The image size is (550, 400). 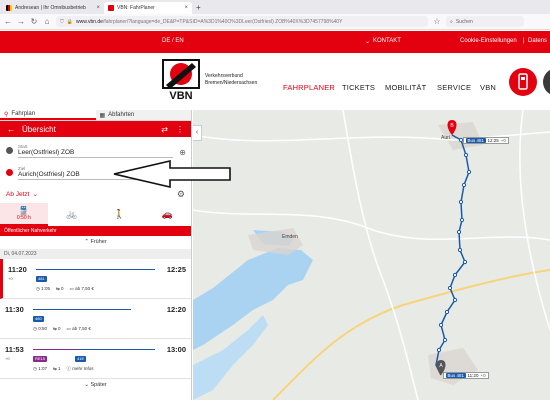 I want to click on route-stops, so click(x=454, y=245).